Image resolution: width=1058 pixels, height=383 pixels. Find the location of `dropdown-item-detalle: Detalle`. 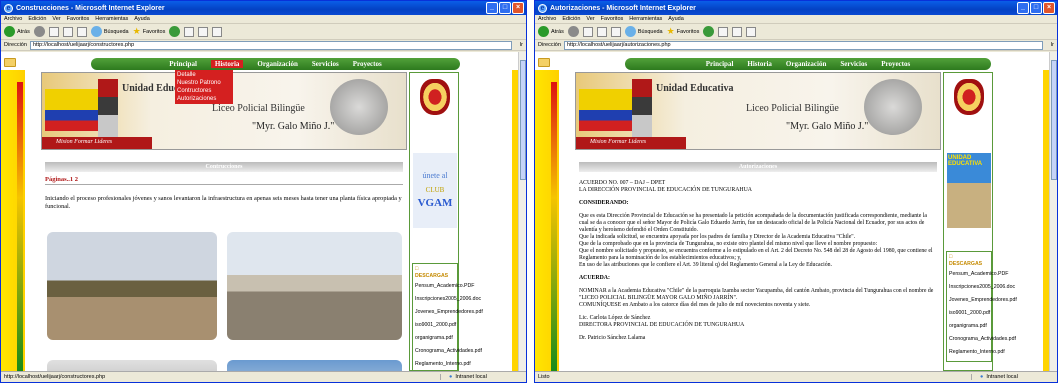

dropdown-item-detalle: Detalle is located at coordinates (204, 75).